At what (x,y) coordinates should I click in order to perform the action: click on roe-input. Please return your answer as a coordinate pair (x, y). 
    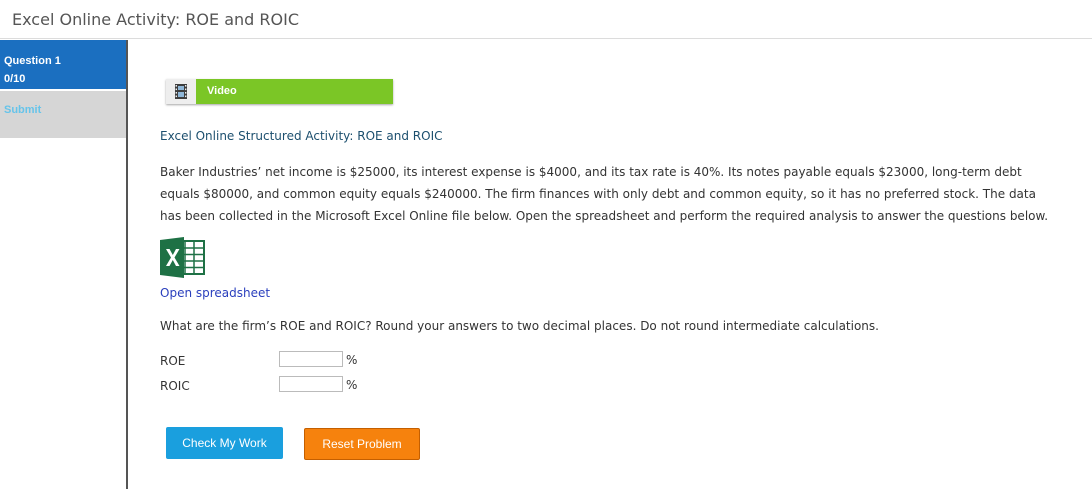
    Looking at the image, I should click on (311, 359).